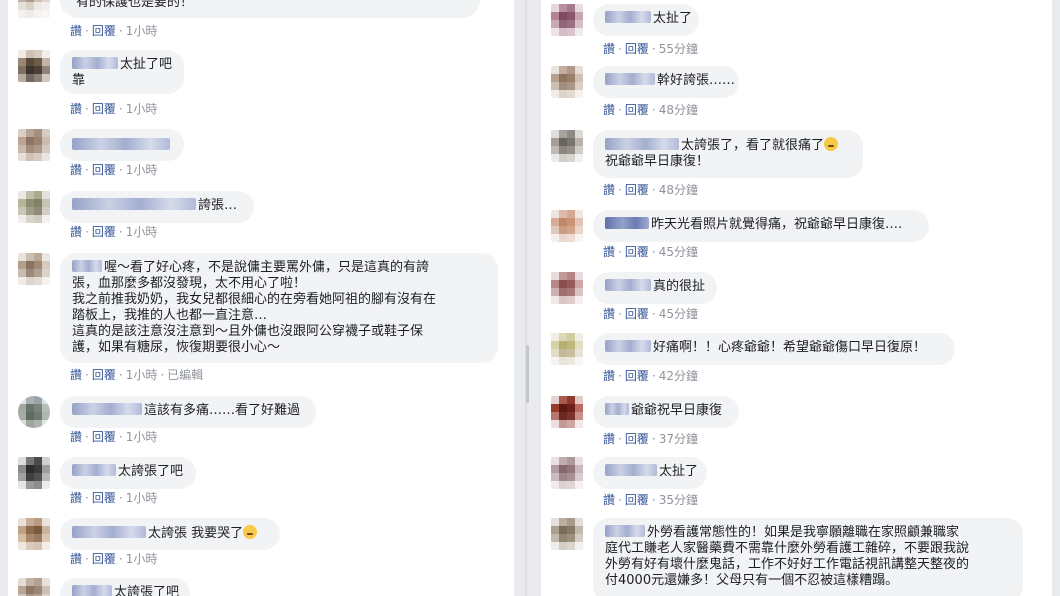 This screenshot has height=596, width=1060. What do you see at coordinates (196, 533) in the screenshot?
I see `comment-text: 太誇張 我要哭了` at bounding box center [196, 533].